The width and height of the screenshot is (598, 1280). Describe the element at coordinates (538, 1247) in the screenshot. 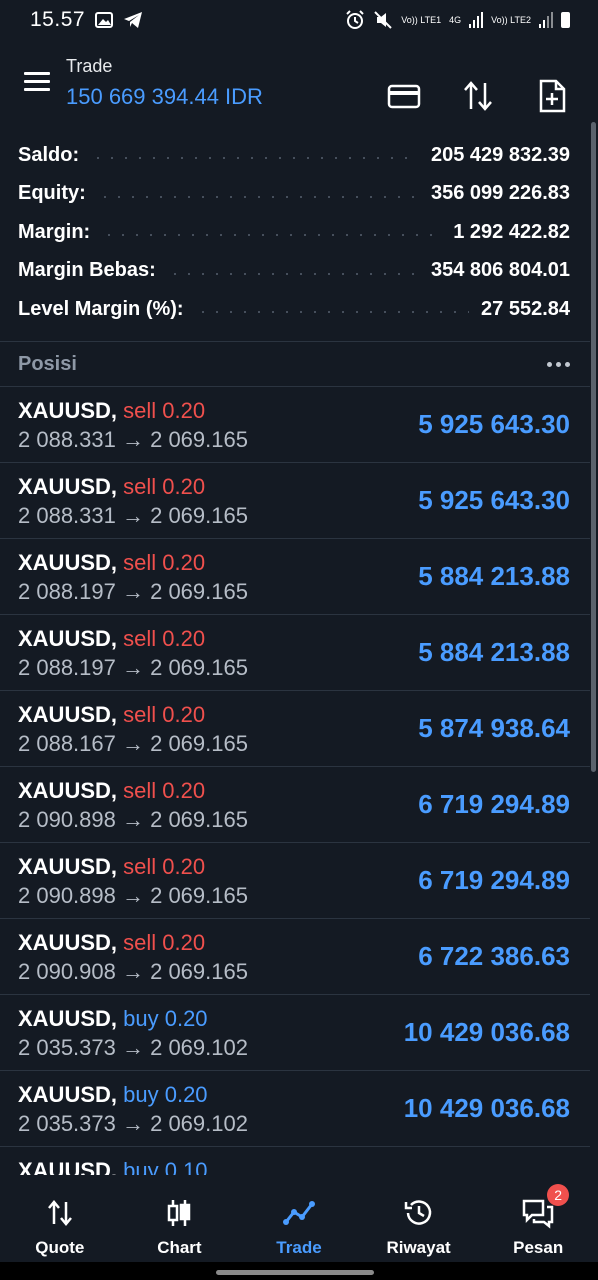

I see `nav-label: Pesan` at that location.